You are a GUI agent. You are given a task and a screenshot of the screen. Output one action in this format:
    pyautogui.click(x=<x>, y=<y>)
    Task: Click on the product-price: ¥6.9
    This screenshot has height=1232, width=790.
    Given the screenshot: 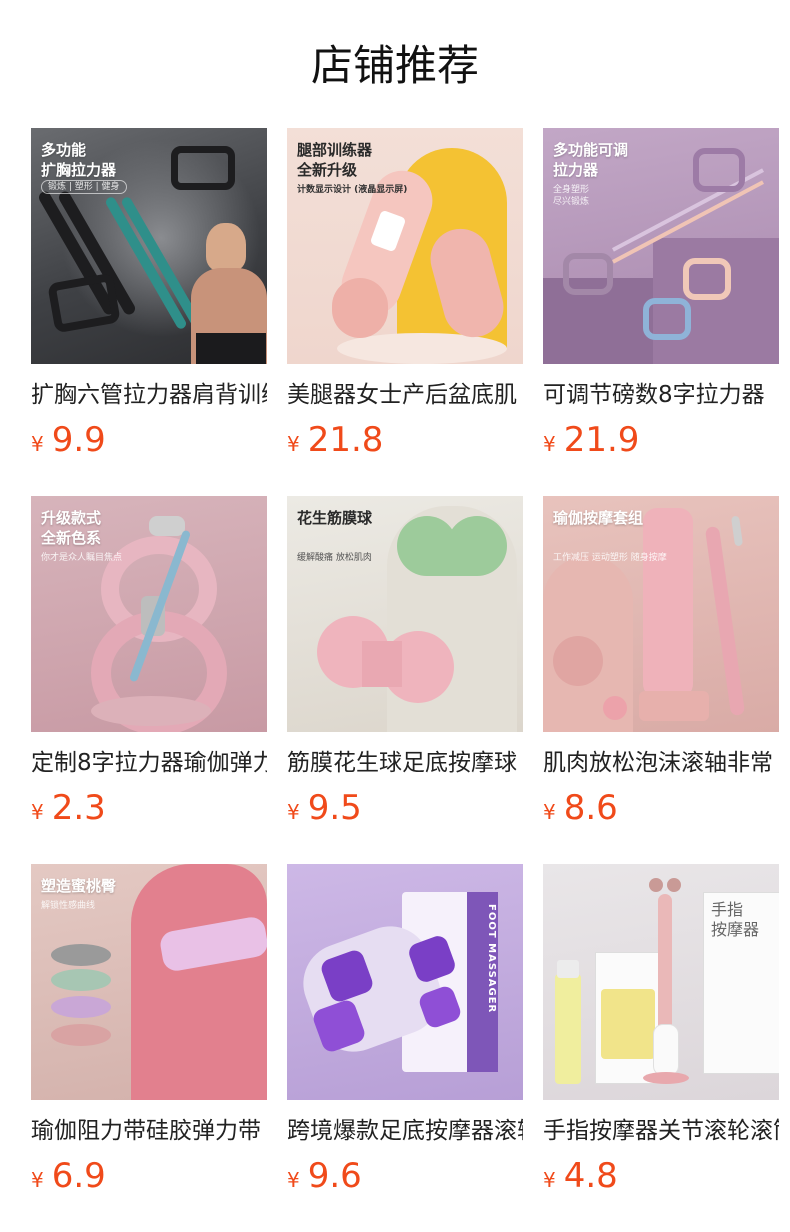 What is the action you would take?
    pyautogui.click(x=149, y=1179)
    